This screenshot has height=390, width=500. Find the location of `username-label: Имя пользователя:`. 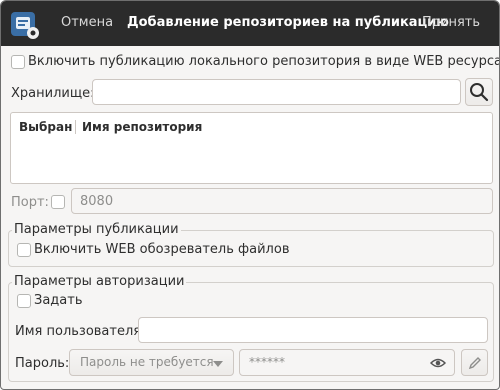

username-label: Имя пользователя: is located at coordinates (80, 331).